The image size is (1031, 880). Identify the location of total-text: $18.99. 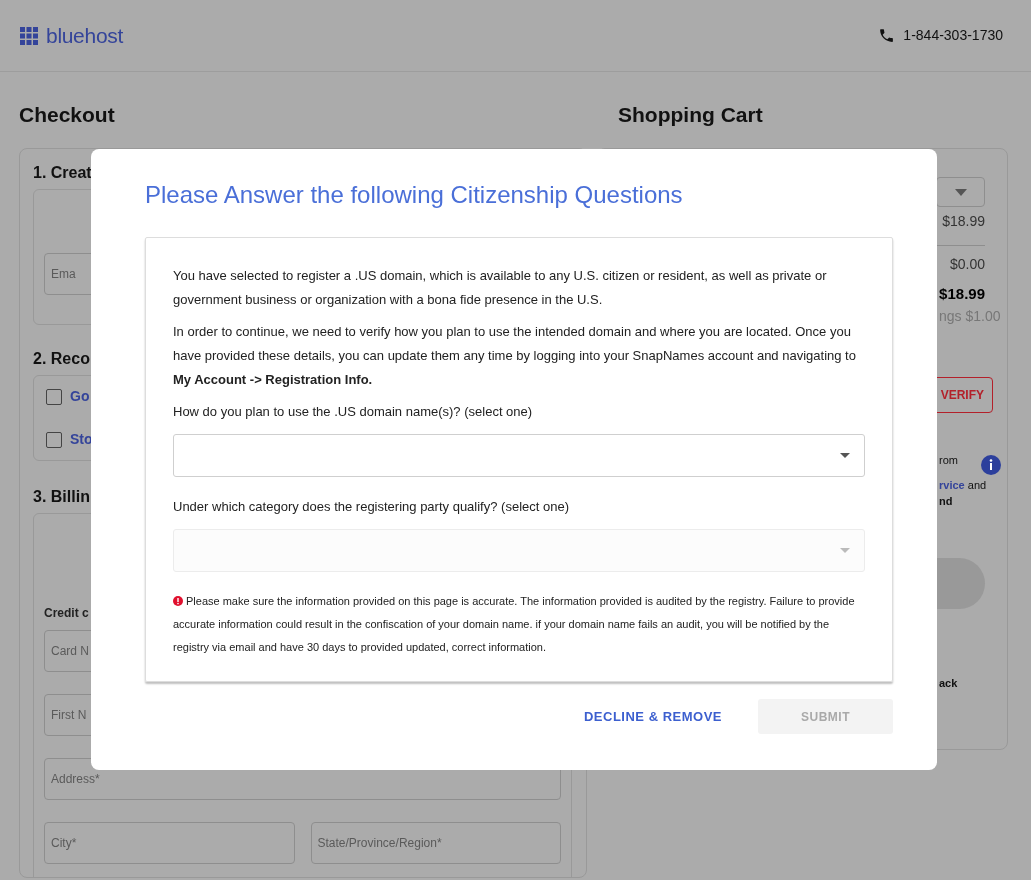
(962, 294).